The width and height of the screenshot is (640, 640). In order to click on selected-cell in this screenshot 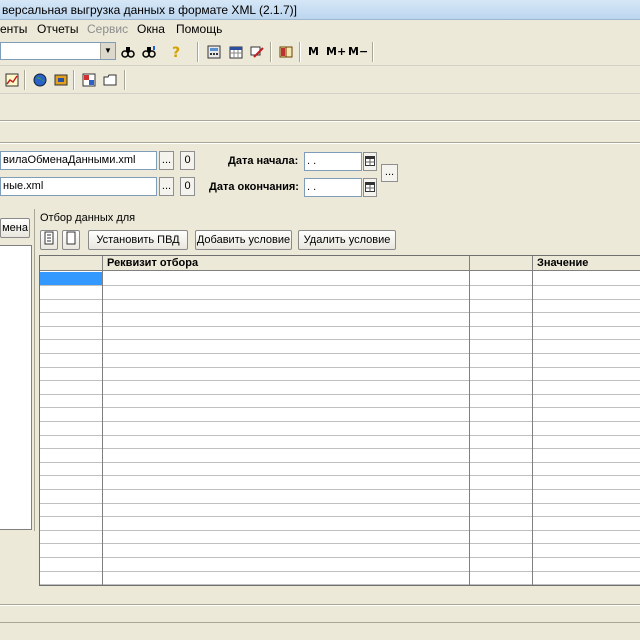, I will do `click(71, 278)`.